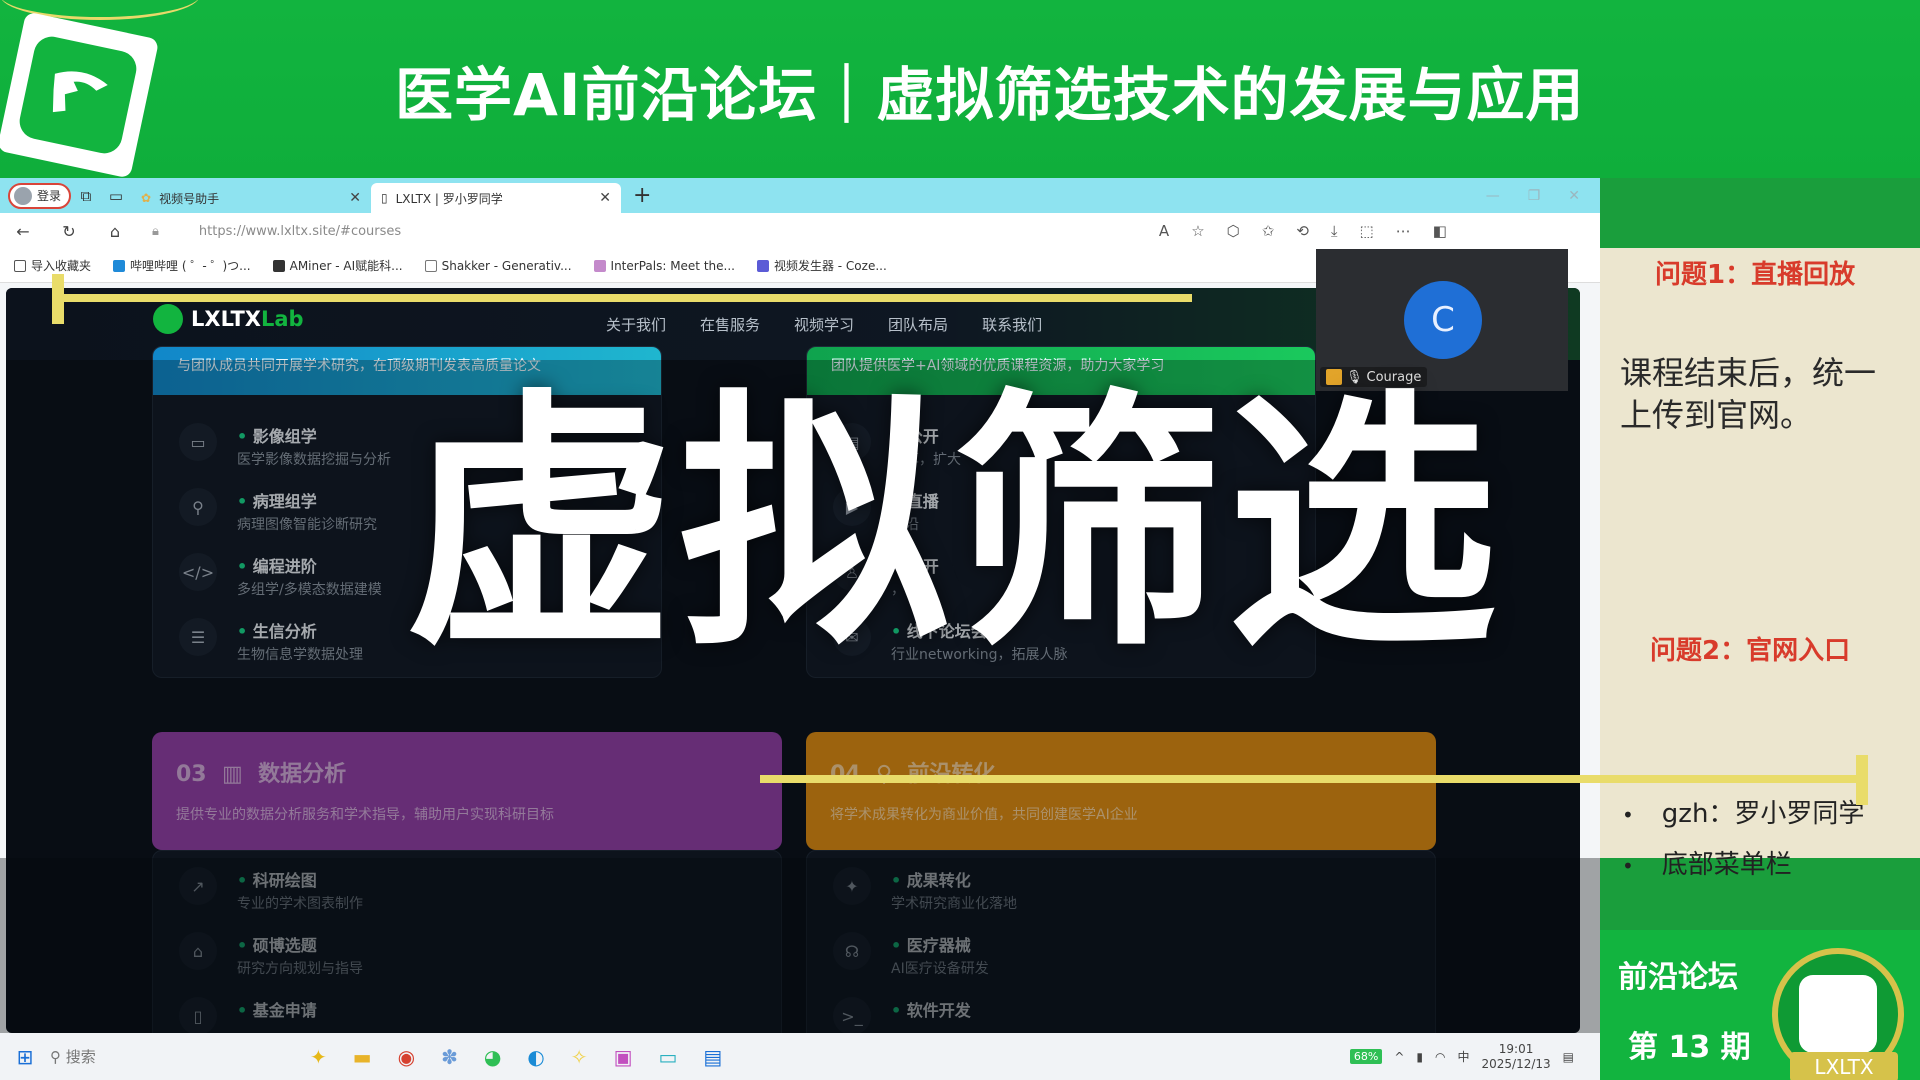 The image size is (1920, 1080). I want to click on page-favicon-icon: ▯, so click(384, 198).